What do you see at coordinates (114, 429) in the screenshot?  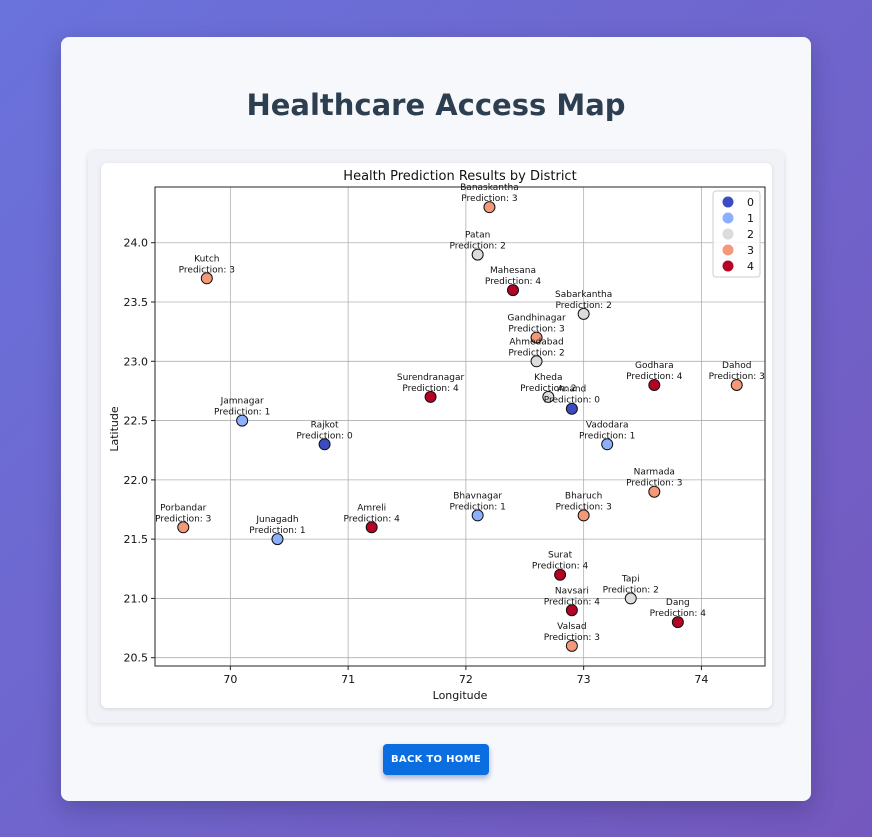 I see `y-axis-label: Latitude` at bounding box center [114, 429].